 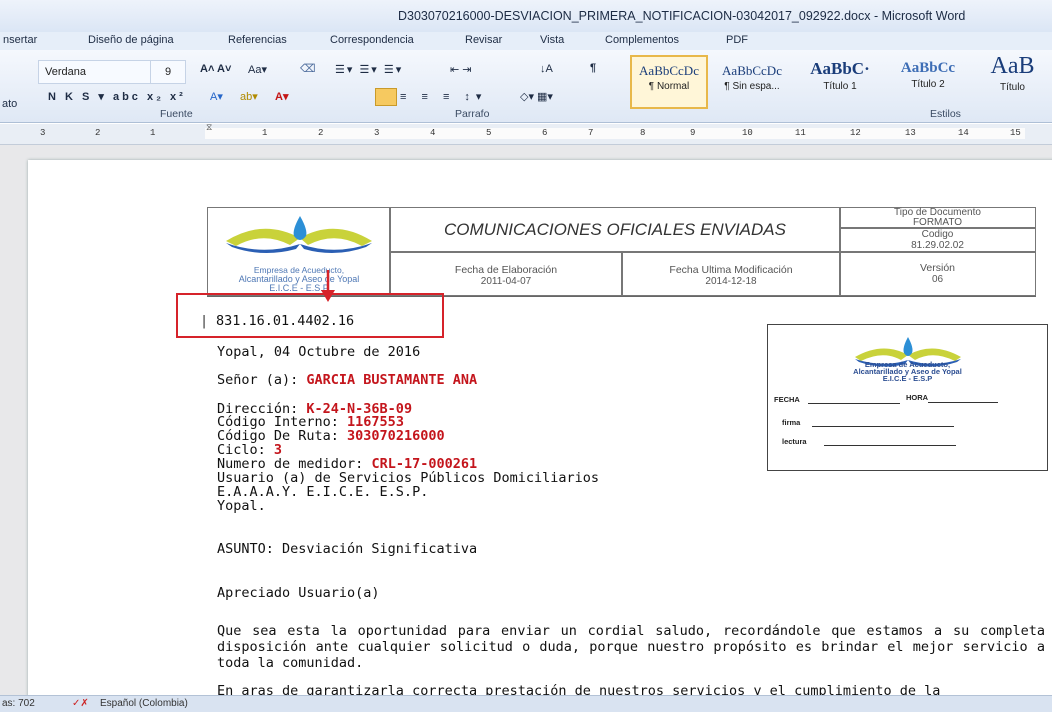 What do you see at coordinates (855, 133) in the screenshot?
I see `ruler-number: 12` at bounding box center [855, 133].